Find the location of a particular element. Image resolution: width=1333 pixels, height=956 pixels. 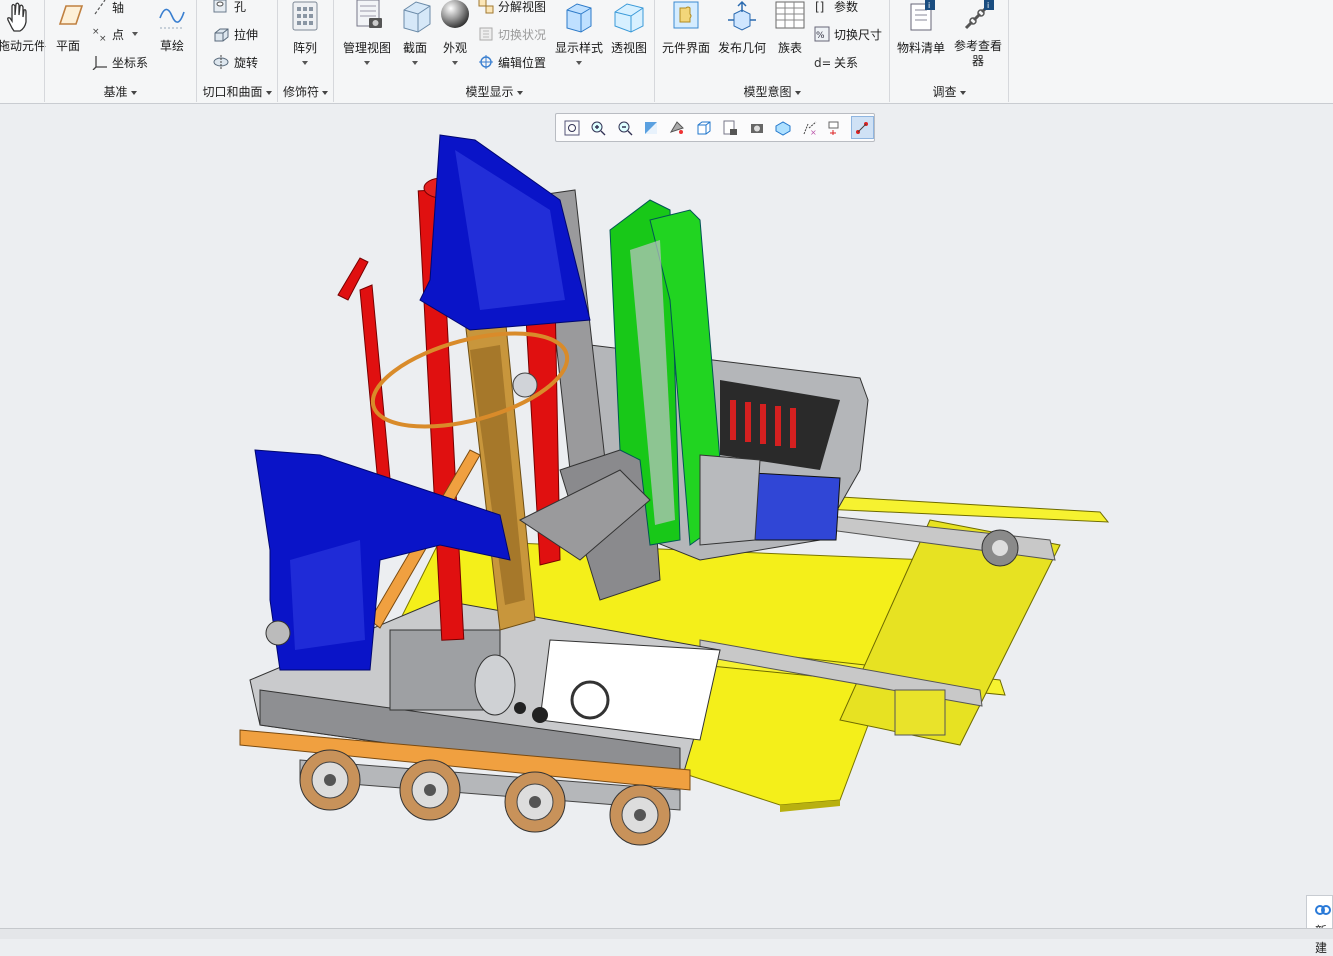

axis-button: 轴 is located at coordinates (108, 8).